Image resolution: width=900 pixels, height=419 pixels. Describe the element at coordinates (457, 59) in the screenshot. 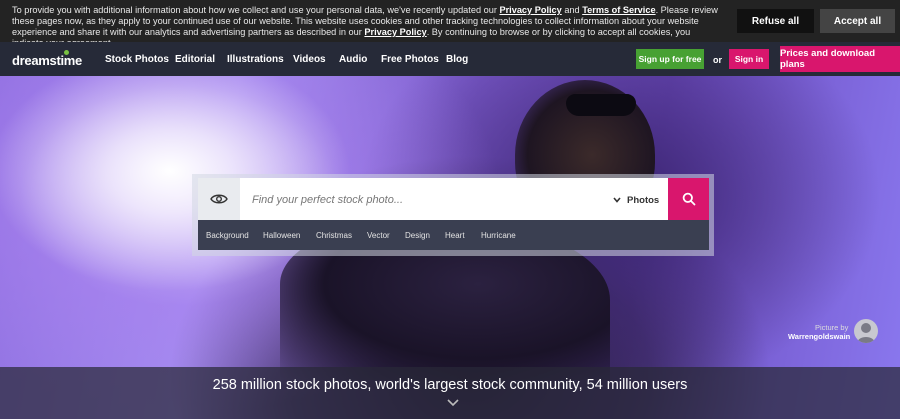

I see `nav-item-blog: Blog` at that location.